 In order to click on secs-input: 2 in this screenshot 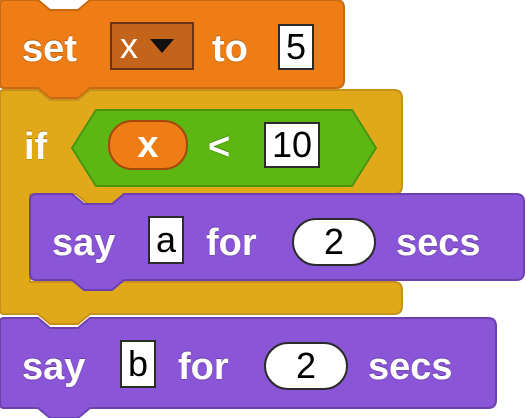, I will do `click(306, 366)`.